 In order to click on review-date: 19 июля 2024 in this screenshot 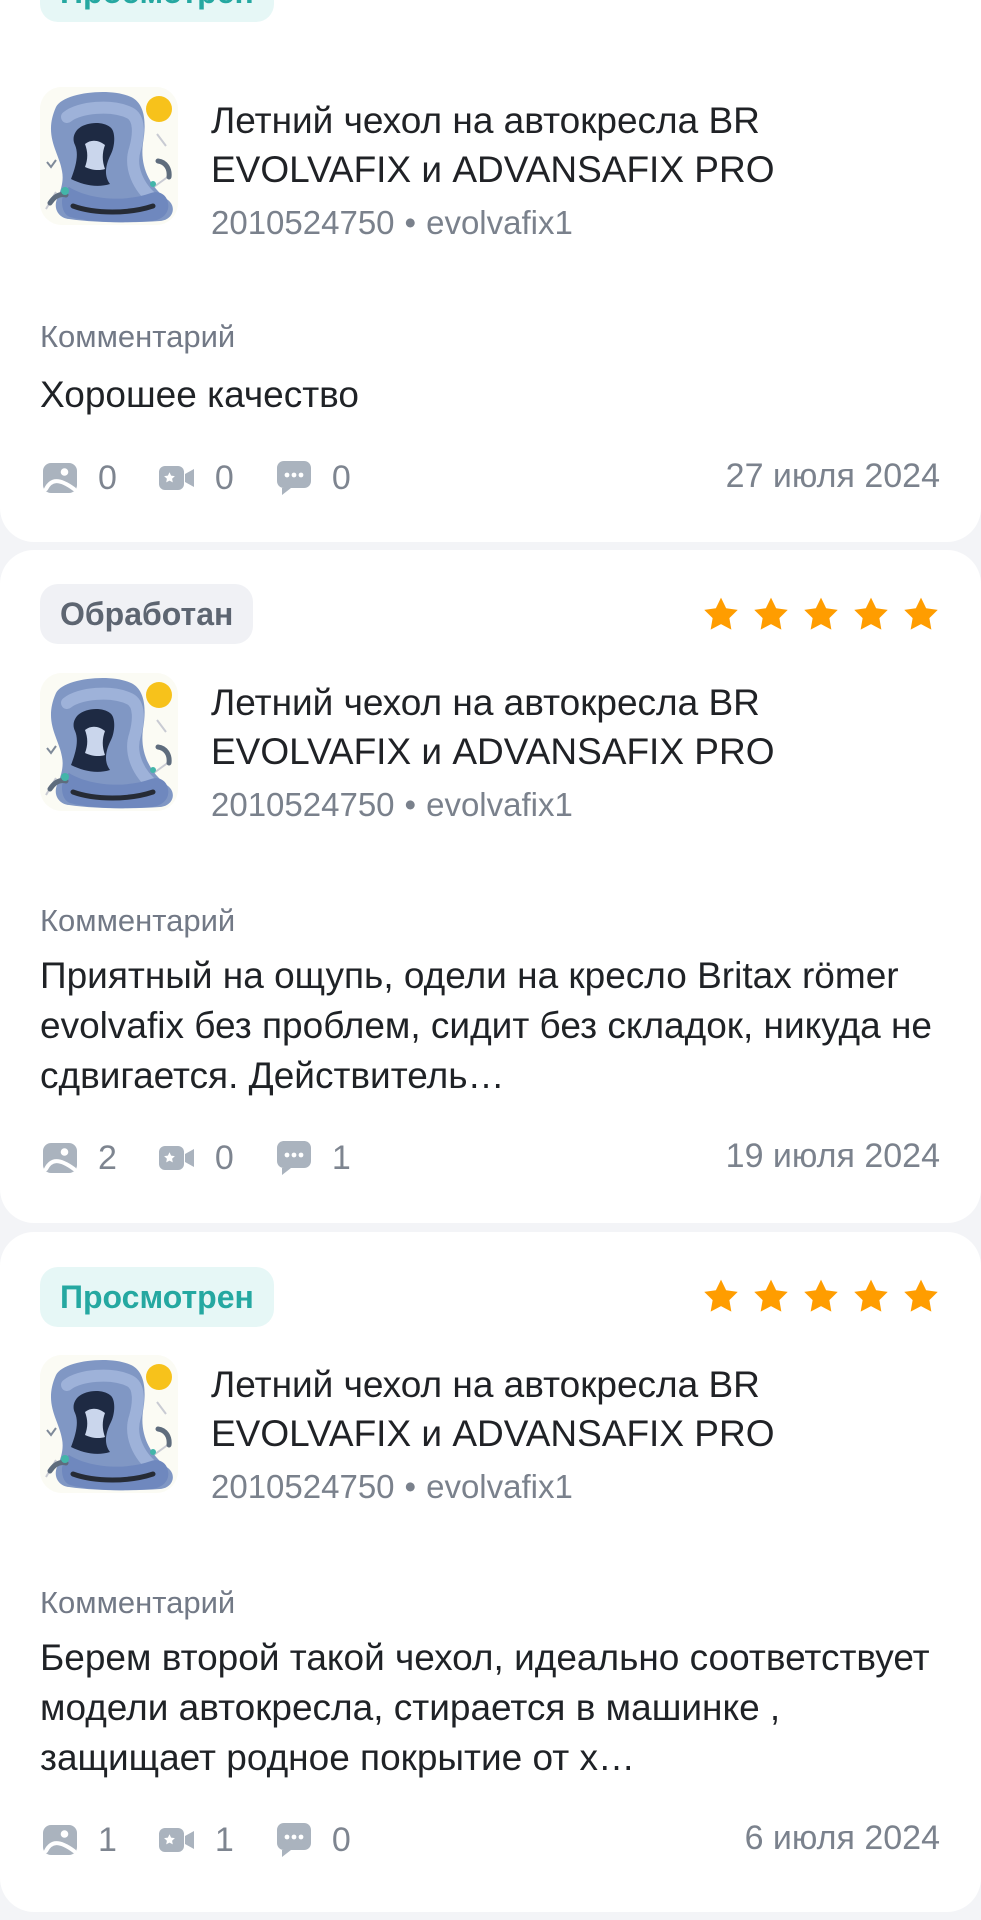, I will do `click(832, 1156)`.